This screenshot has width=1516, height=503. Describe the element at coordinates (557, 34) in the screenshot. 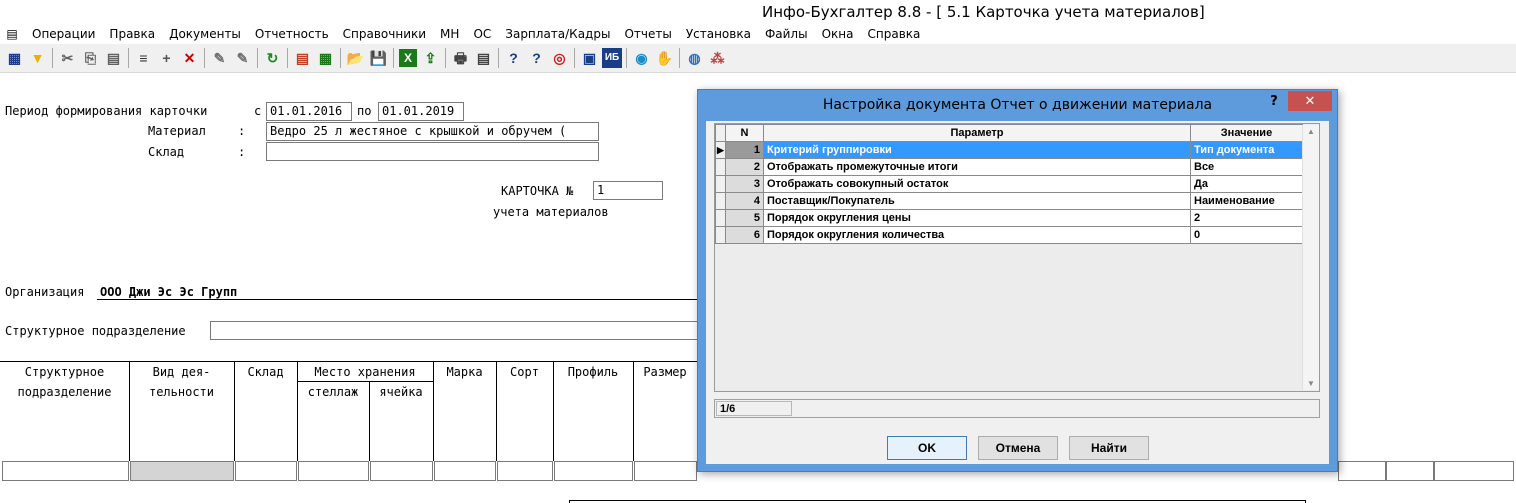

I see `menu-item: Зарплата/Кадры` at that location.